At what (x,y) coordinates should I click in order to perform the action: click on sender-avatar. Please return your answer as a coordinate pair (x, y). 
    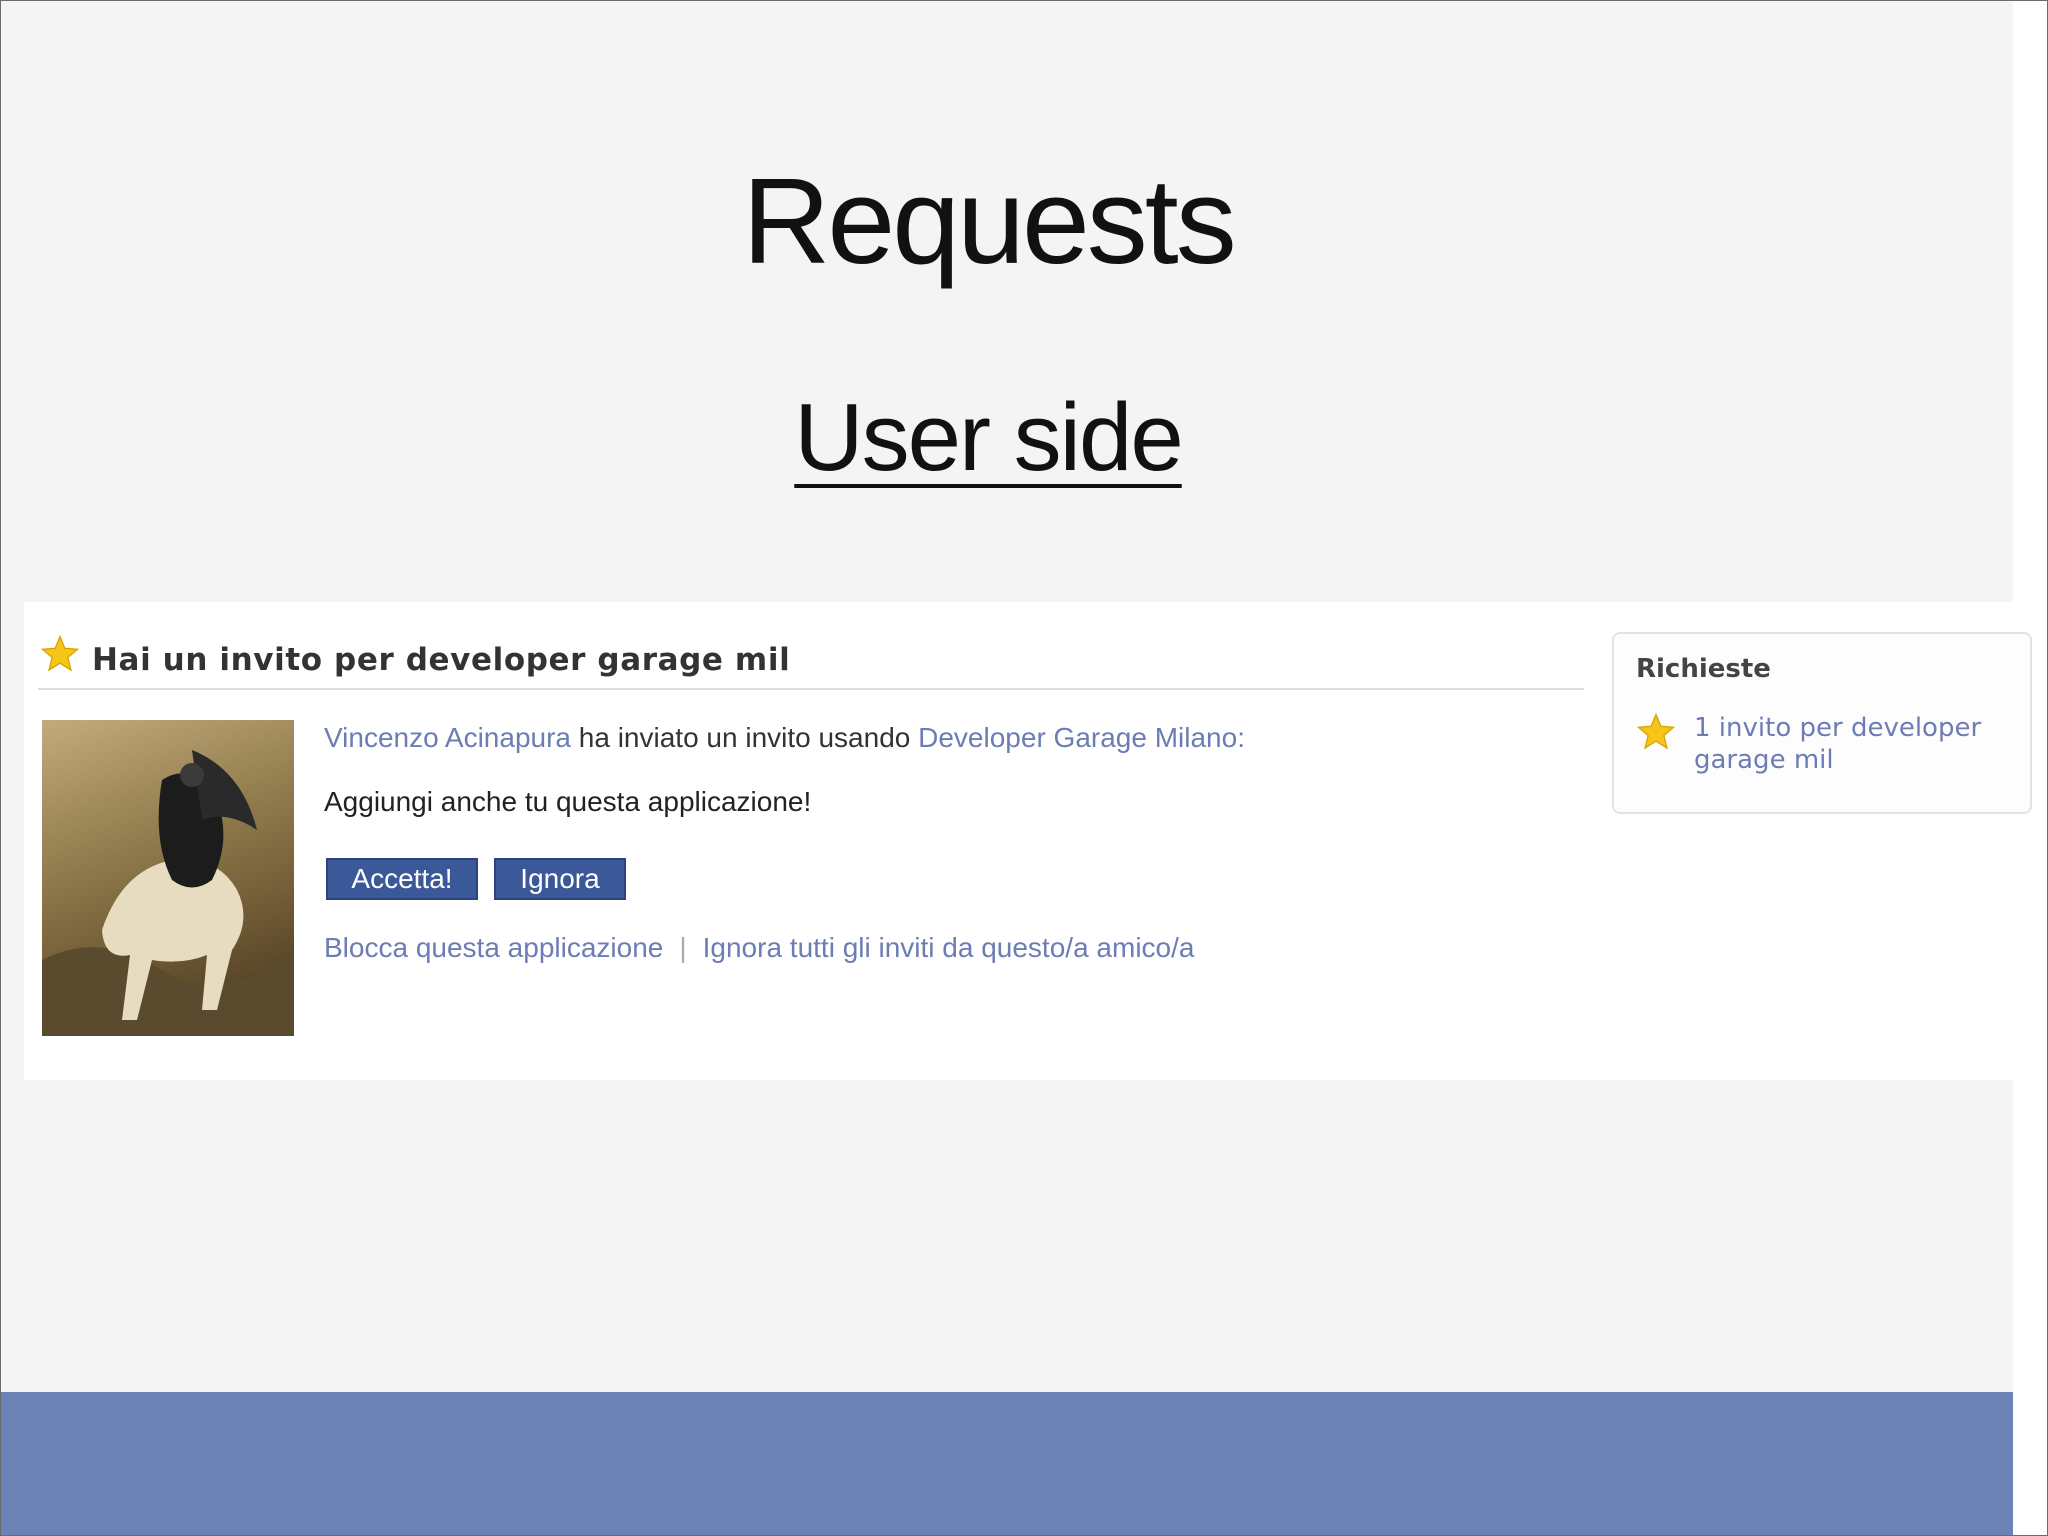
    Looking at the image, I should click on (168, 878).